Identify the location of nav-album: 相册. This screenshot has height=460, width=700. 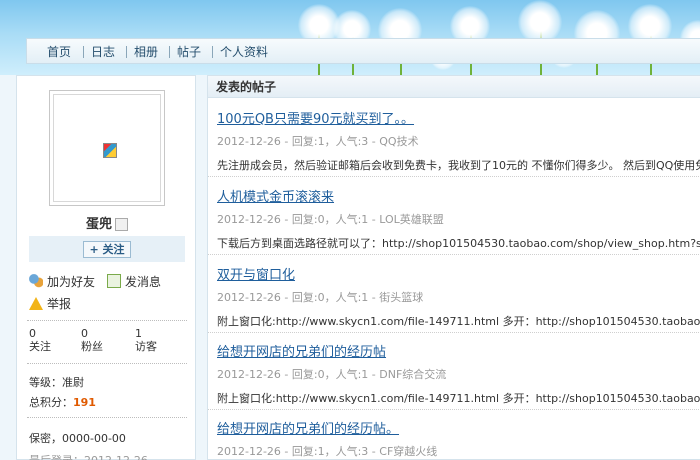
(146, 51).